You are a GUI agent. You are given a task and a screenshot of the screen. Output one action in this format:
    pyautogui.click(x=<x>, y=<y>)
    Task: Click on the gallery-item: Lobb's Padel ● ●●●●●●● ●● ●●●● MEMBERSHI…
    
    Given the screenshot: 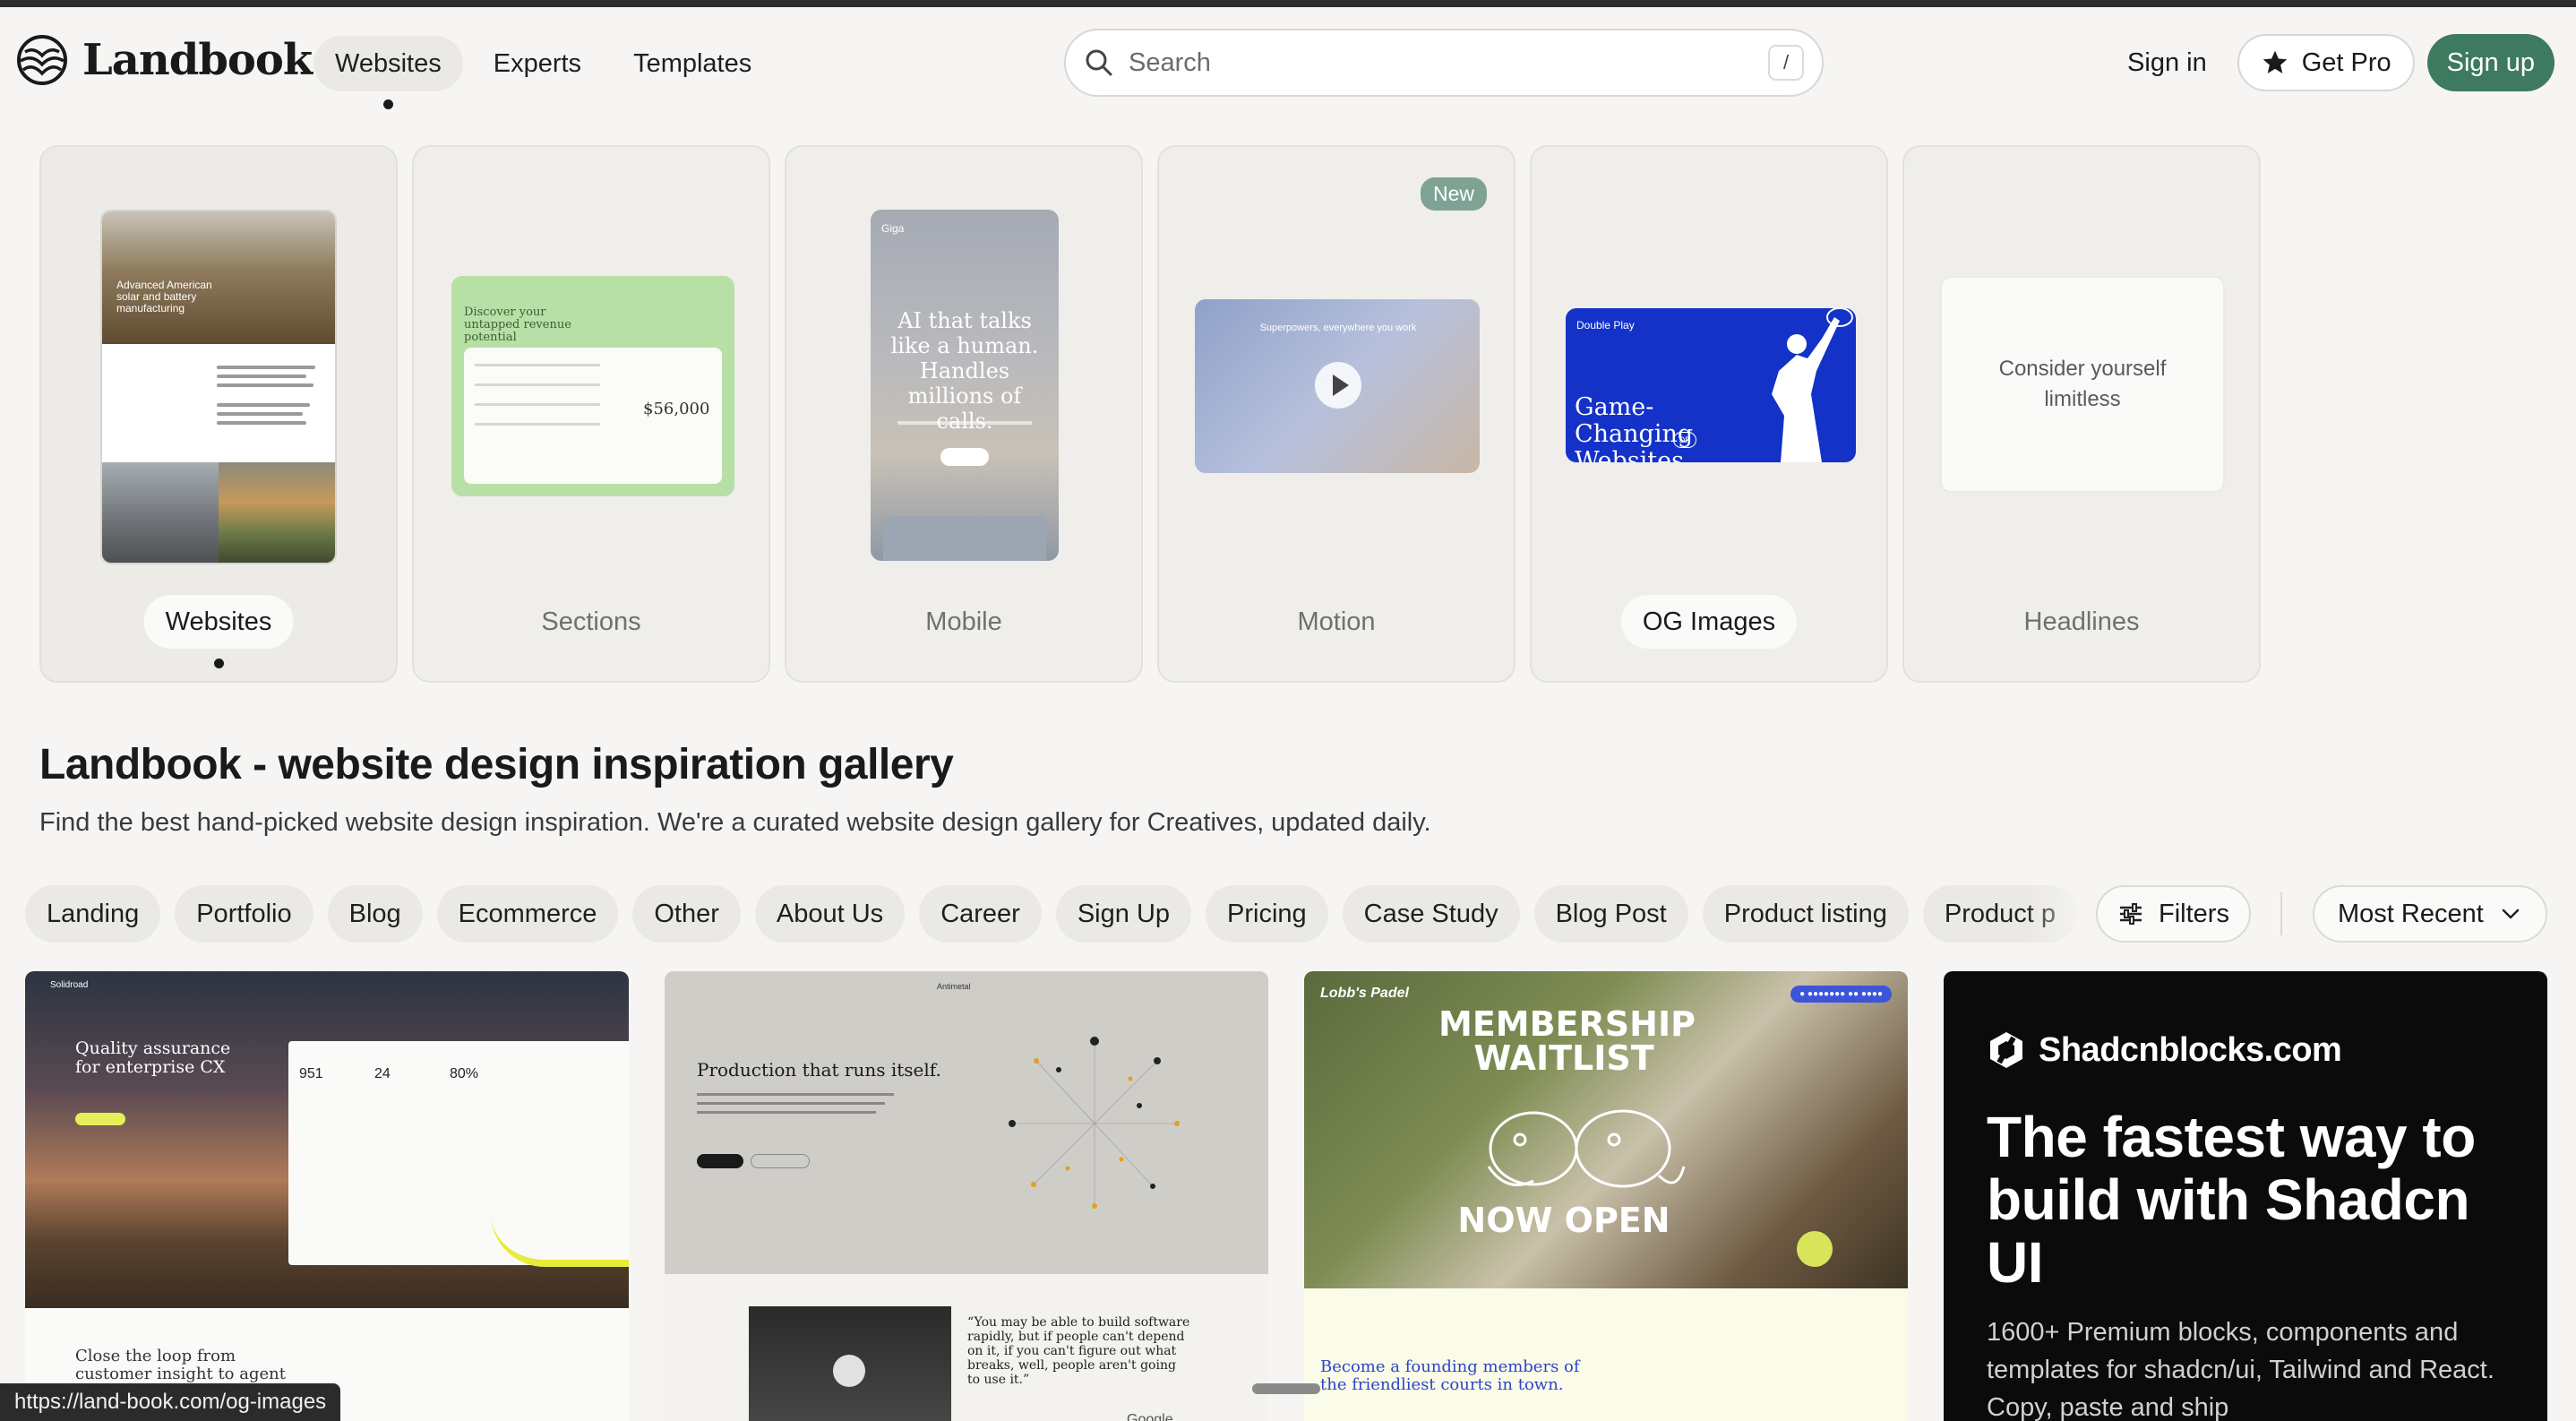 What is the action you would take?
    pyautogui.click(x=1606, y=1196)
    